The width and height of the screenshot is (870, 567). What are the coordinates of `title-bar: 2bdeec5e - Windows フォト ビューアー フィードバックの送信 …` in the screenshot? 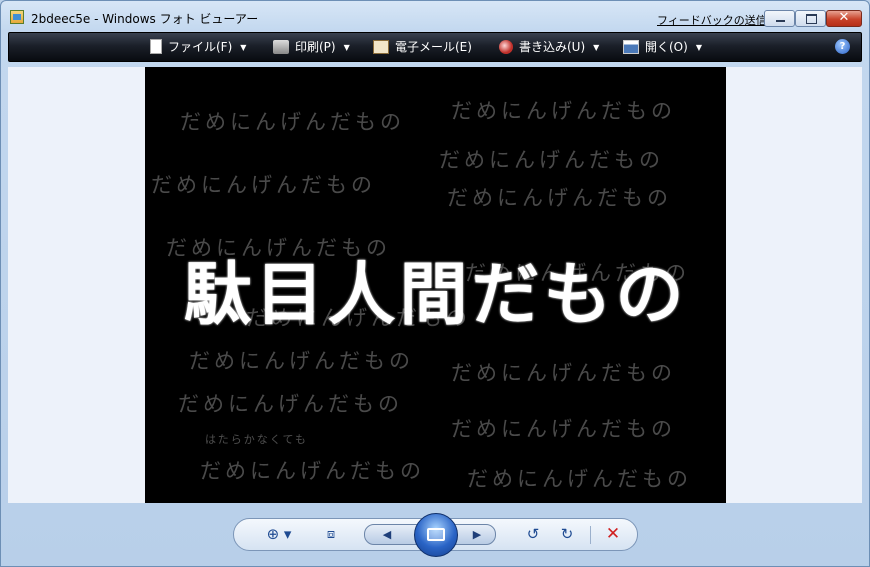 It's located at (435, 16).